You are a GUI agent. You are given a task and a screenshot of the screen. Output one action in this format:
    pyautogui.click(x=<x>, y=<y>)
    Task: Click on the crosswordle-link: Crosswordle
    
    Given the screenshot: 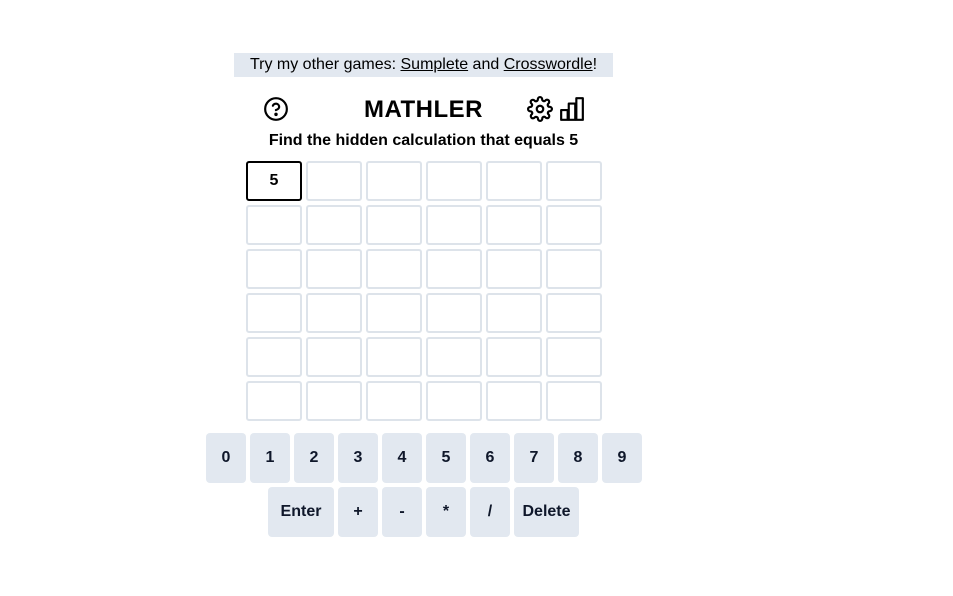 What is the action you would take?
    pyautogui.click(x=548, y=64)
    